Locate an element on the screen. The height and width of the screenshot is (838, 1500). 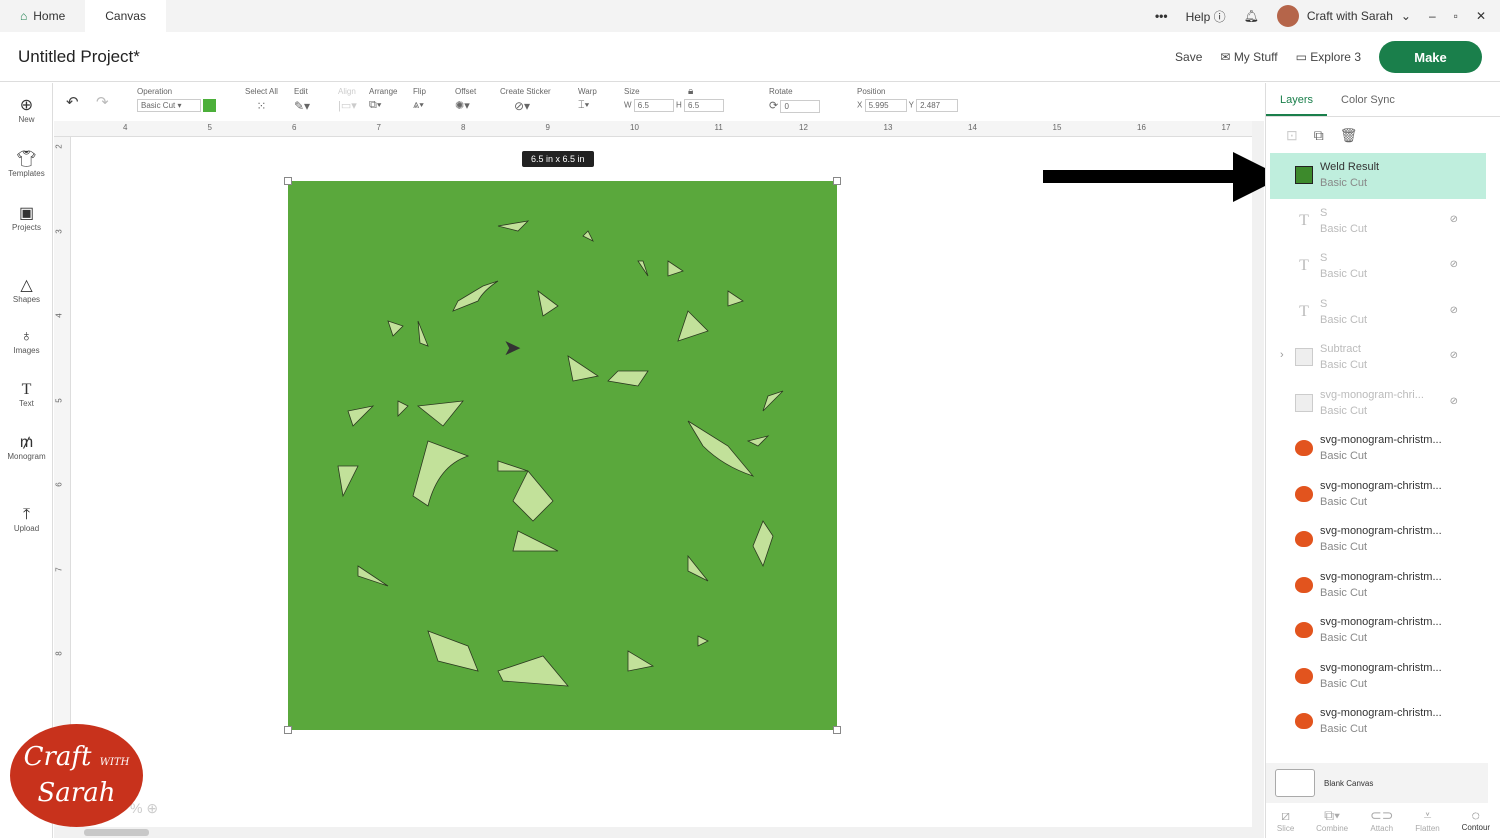
bell-icon: 🔔︎ is located at coordinates (1251, 16).